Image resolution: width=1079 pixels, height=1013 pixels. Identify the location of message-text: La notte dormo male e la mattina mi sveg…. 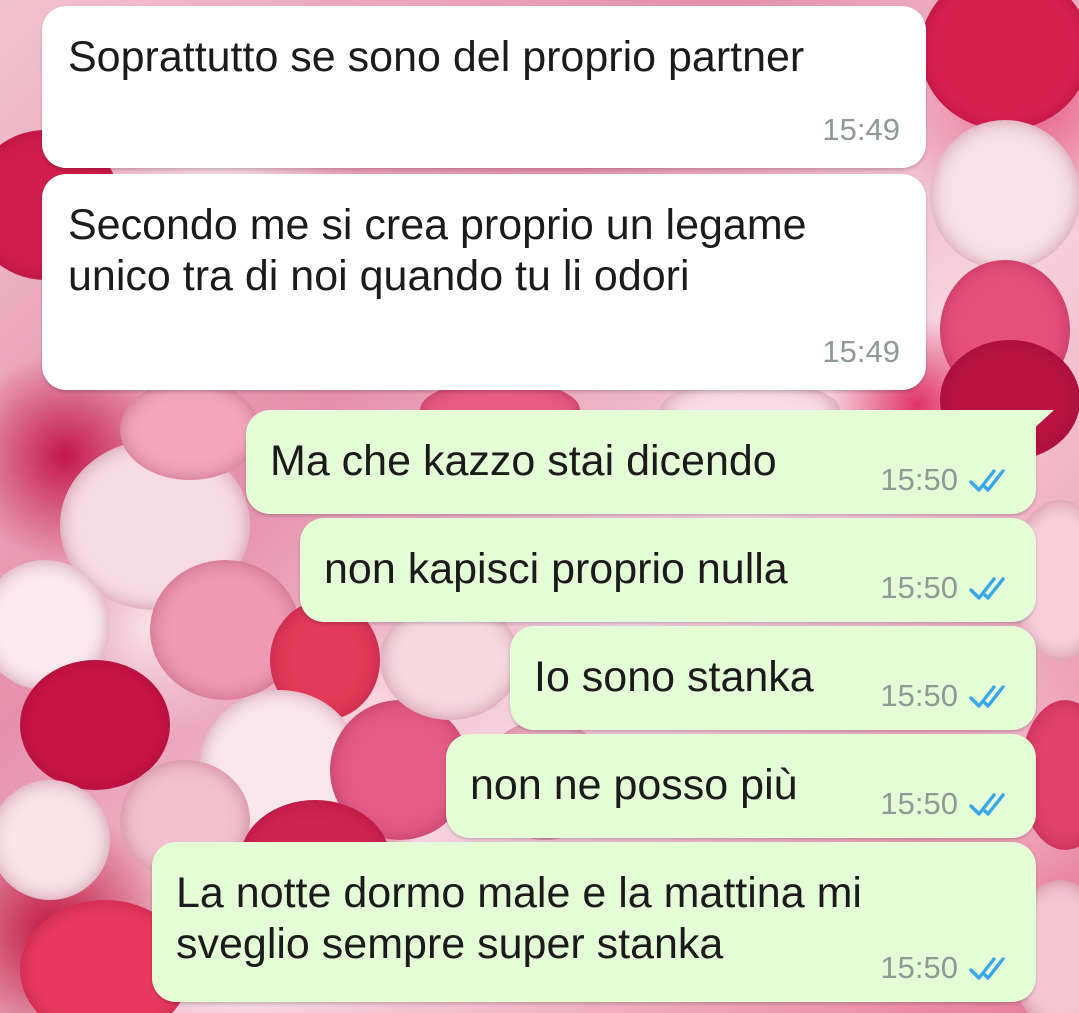
(519, 918).